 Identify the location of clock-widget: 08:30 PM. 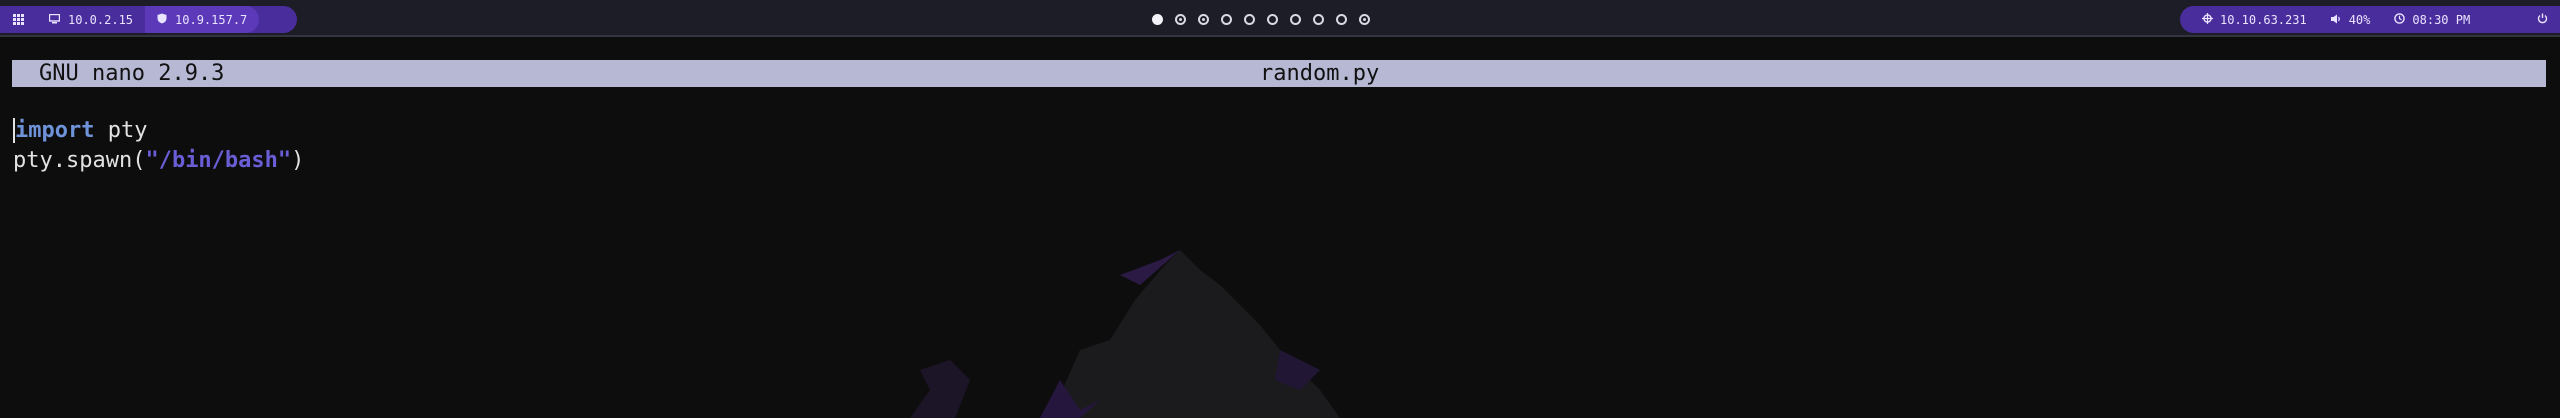
(2432, 19).